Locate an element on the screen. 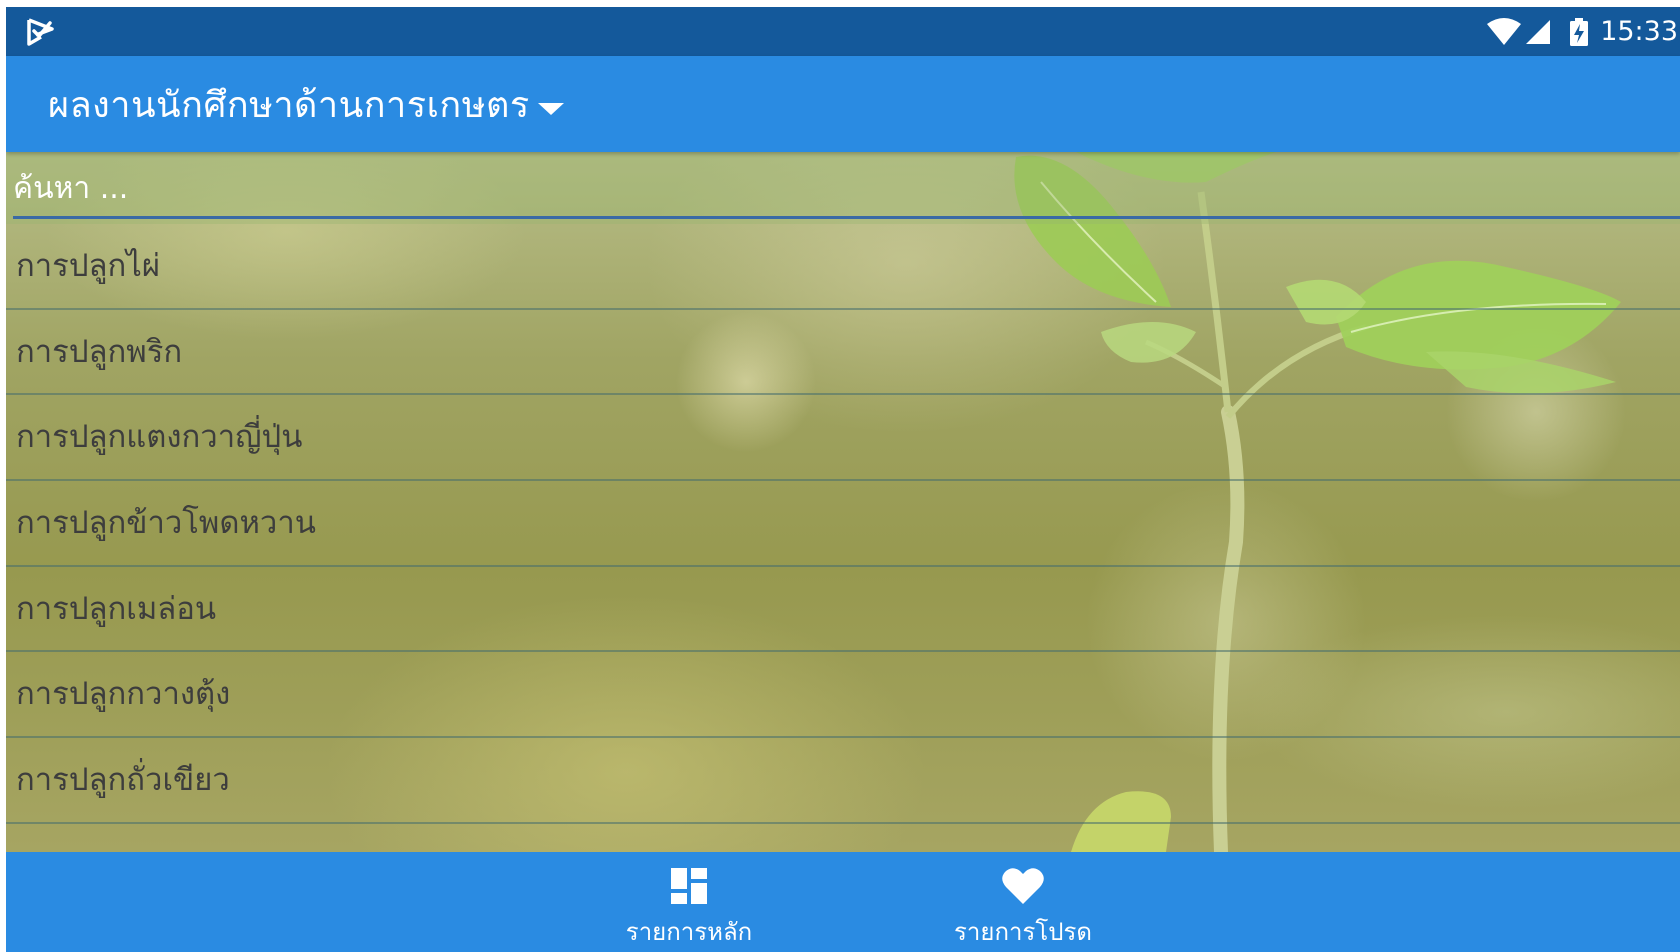  list-item: การปลูกไผ่ is located at coordinates (843, 267).